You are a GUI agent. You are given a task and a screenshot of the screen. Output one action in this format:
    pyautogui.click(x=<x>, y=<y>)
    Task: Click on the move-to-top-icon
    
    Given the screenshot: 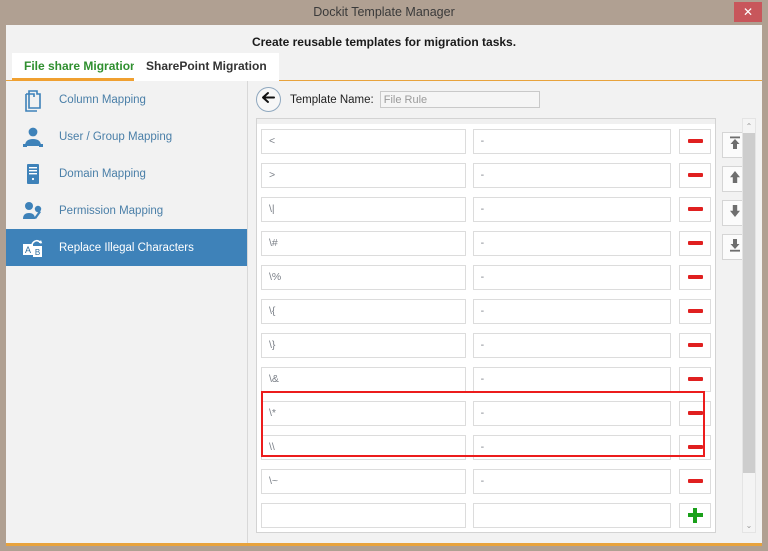 What is the action you would take?
    pyautogui.click(x=735, y=145)
    